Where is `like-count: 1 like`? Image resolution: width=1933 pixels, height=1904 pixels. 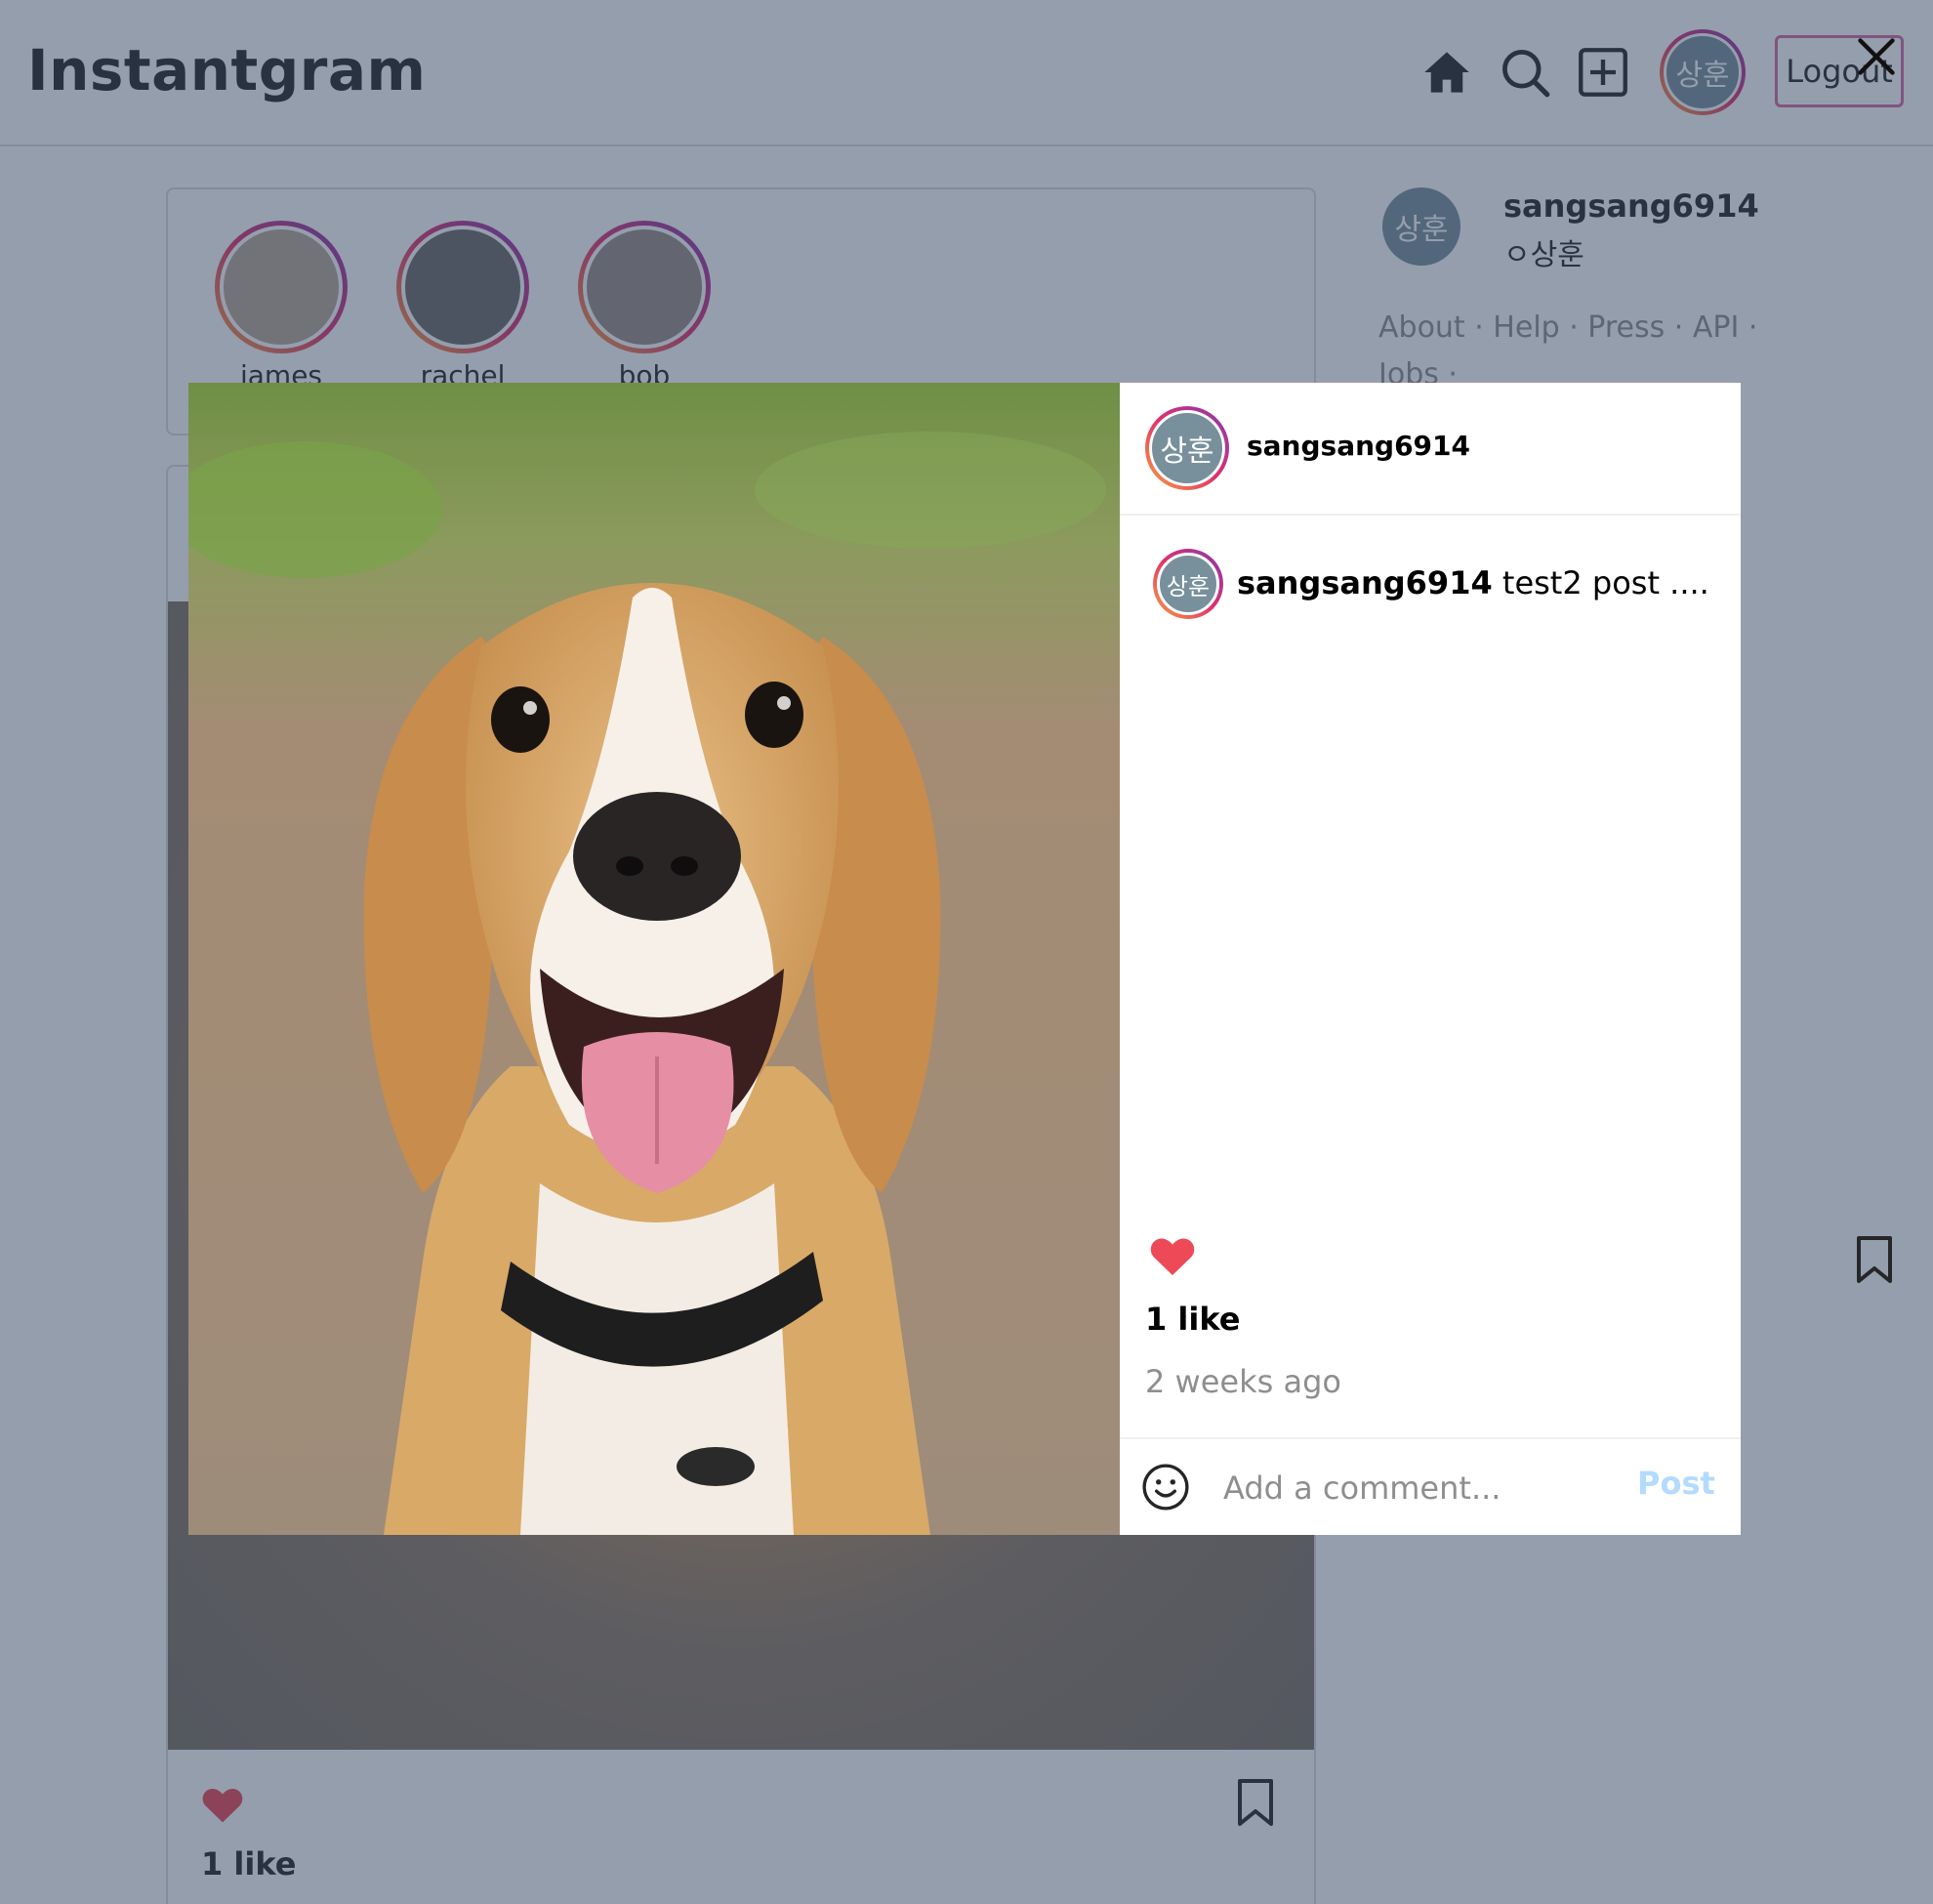 like-count: 1 like is located at coordinates (1192, 1319).